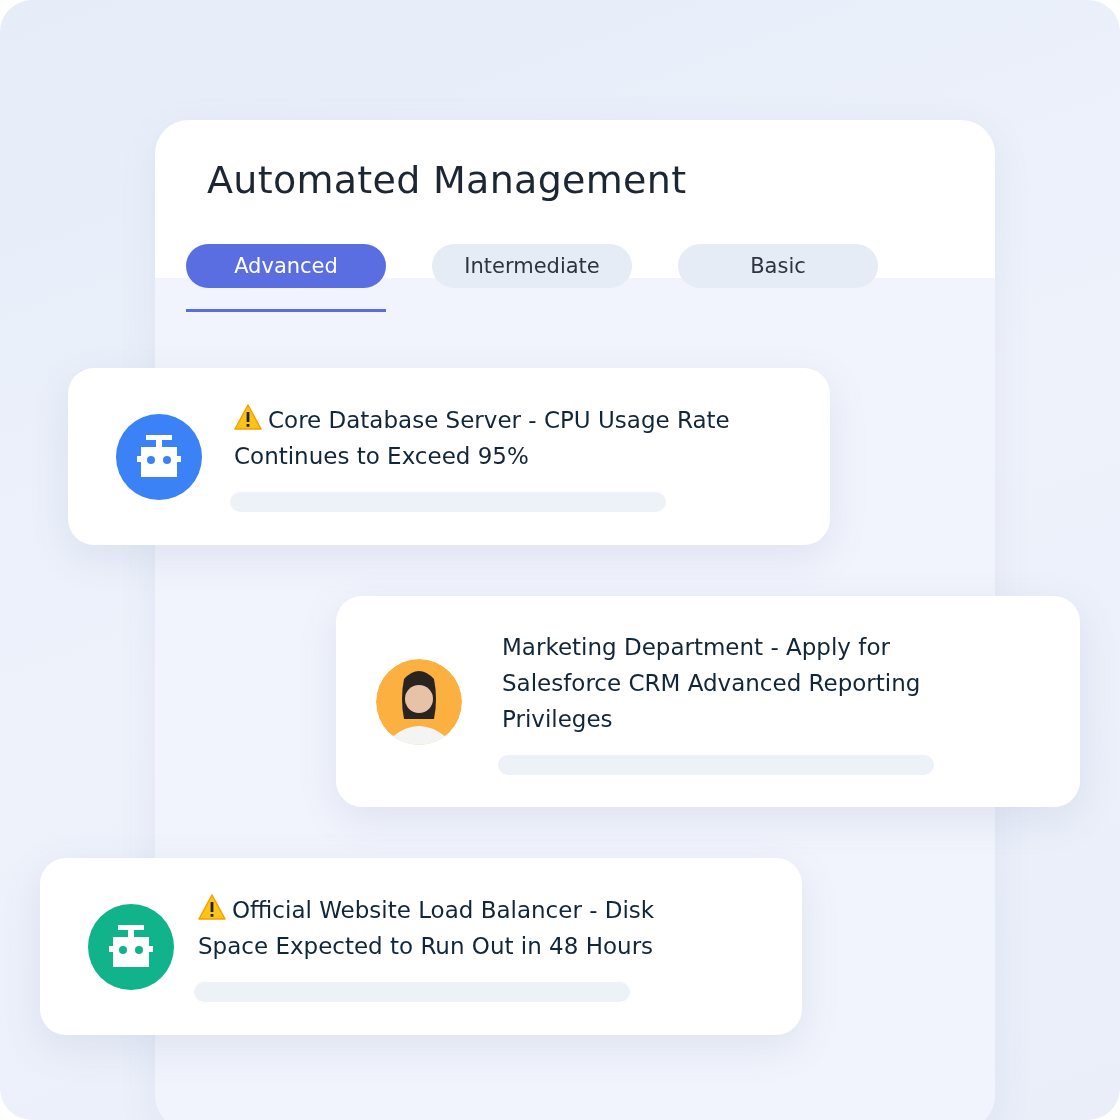 This screenshot has height=1120, width=1120. I want to click on notification-text: Marketing Department - Apply for Salesforce CRM Advanced Reporting Privileges, so click(712, 683).